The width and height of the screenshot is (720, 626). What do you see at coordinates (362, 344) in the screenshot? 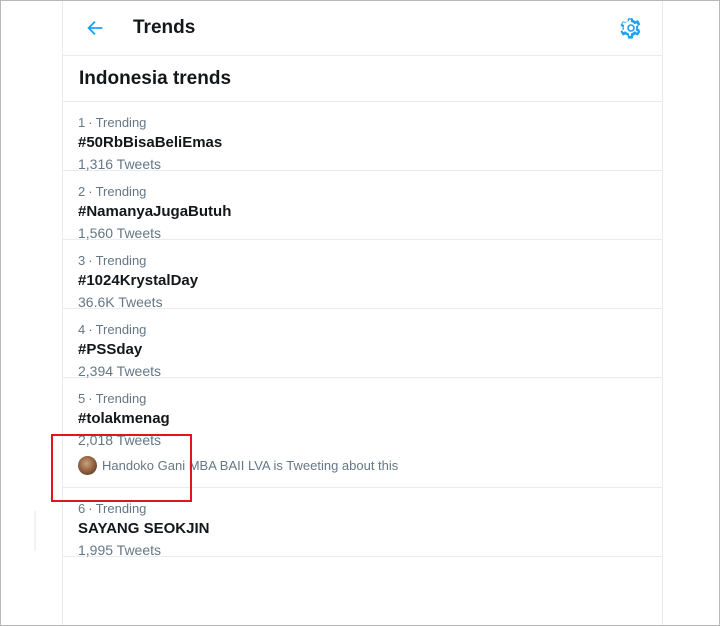
I see `trend-item: 4 · Trending #PSSday 2,394 Tweets` at bounding box center [362, 344].